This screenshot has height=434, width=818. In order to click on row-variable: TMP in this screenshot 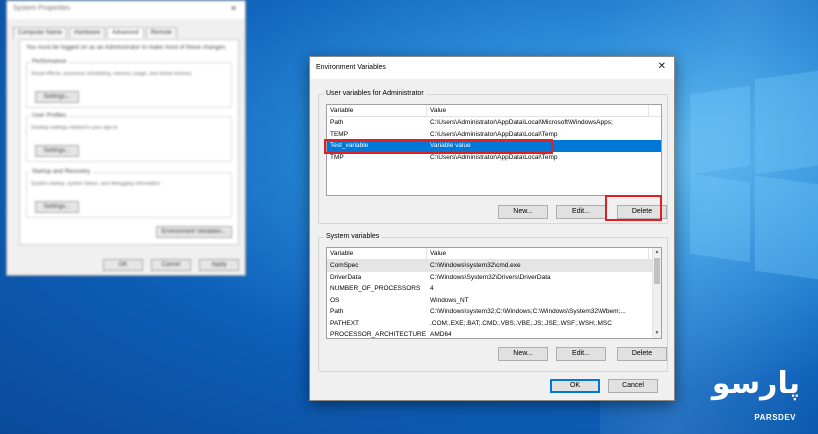, I will do `click(337, 157)`.